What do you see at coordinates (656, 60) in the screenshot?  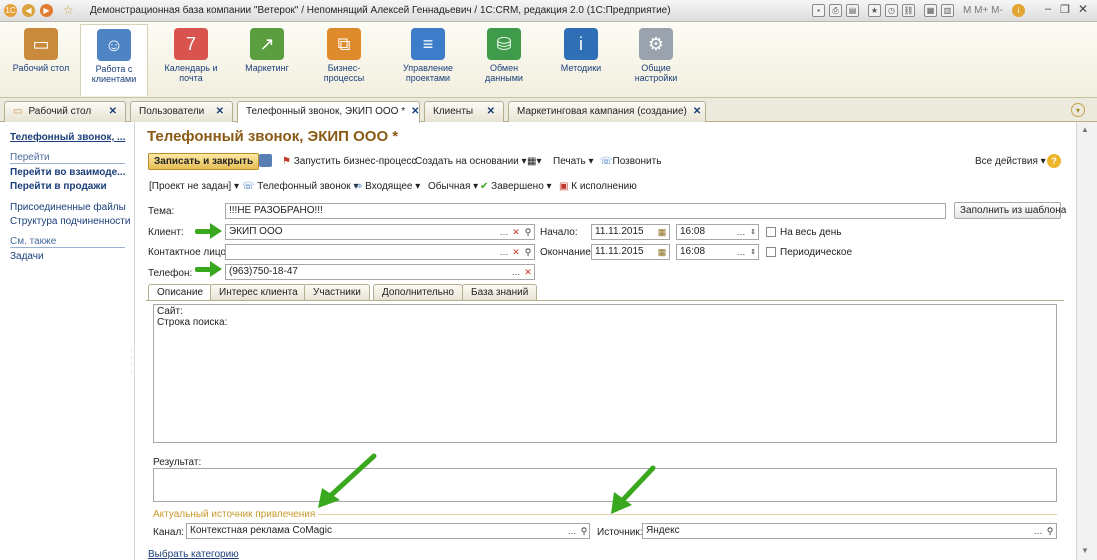 I see `section-settings: ⚙ Общие настройки` at bounding box center [656, 60].